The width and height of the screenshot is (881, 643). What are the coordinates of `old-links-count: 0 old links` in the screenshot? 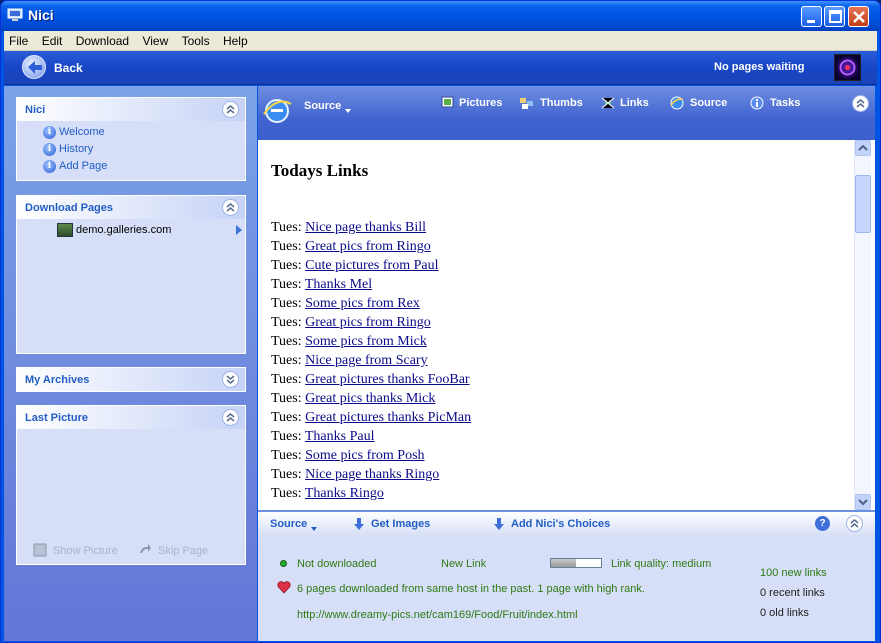 It's located at (784, 613).